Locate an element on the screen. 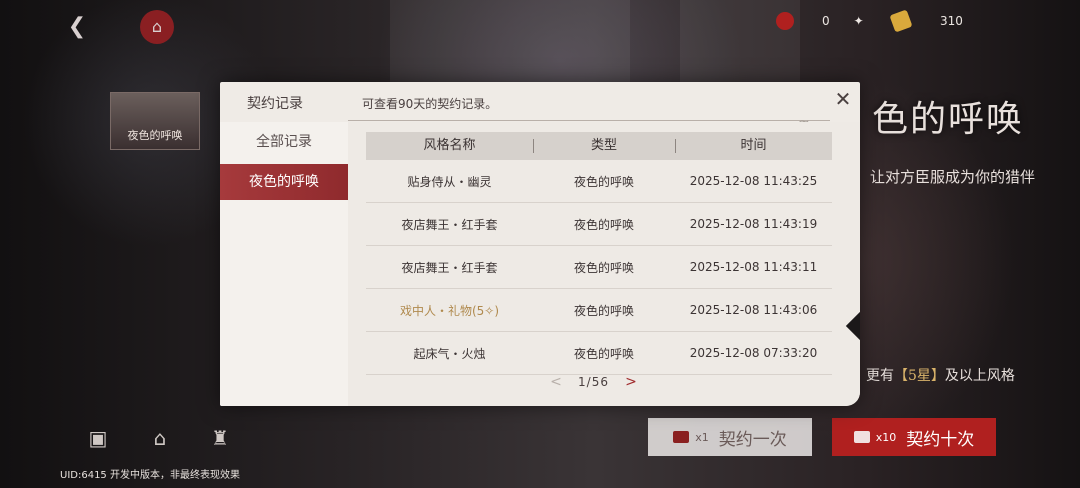 This screenshot has width=1080, height=488. cell-time: 2025-12-08 11:43:25 is located at coordinates (753, 181).